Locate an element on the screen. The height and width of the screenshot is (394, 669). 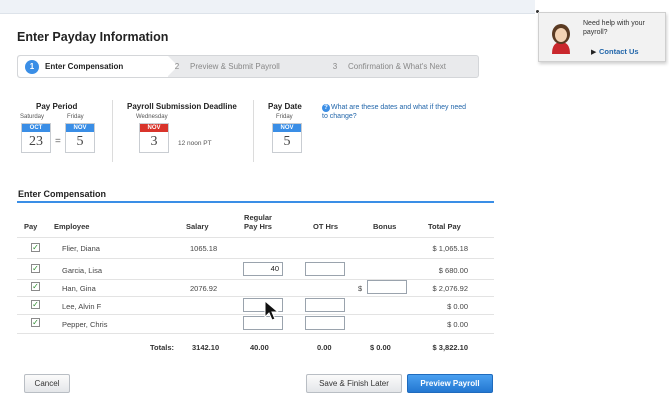
step-preview-submit: 2 Preview & Submit Payroll is located at coordinates (225, 66).